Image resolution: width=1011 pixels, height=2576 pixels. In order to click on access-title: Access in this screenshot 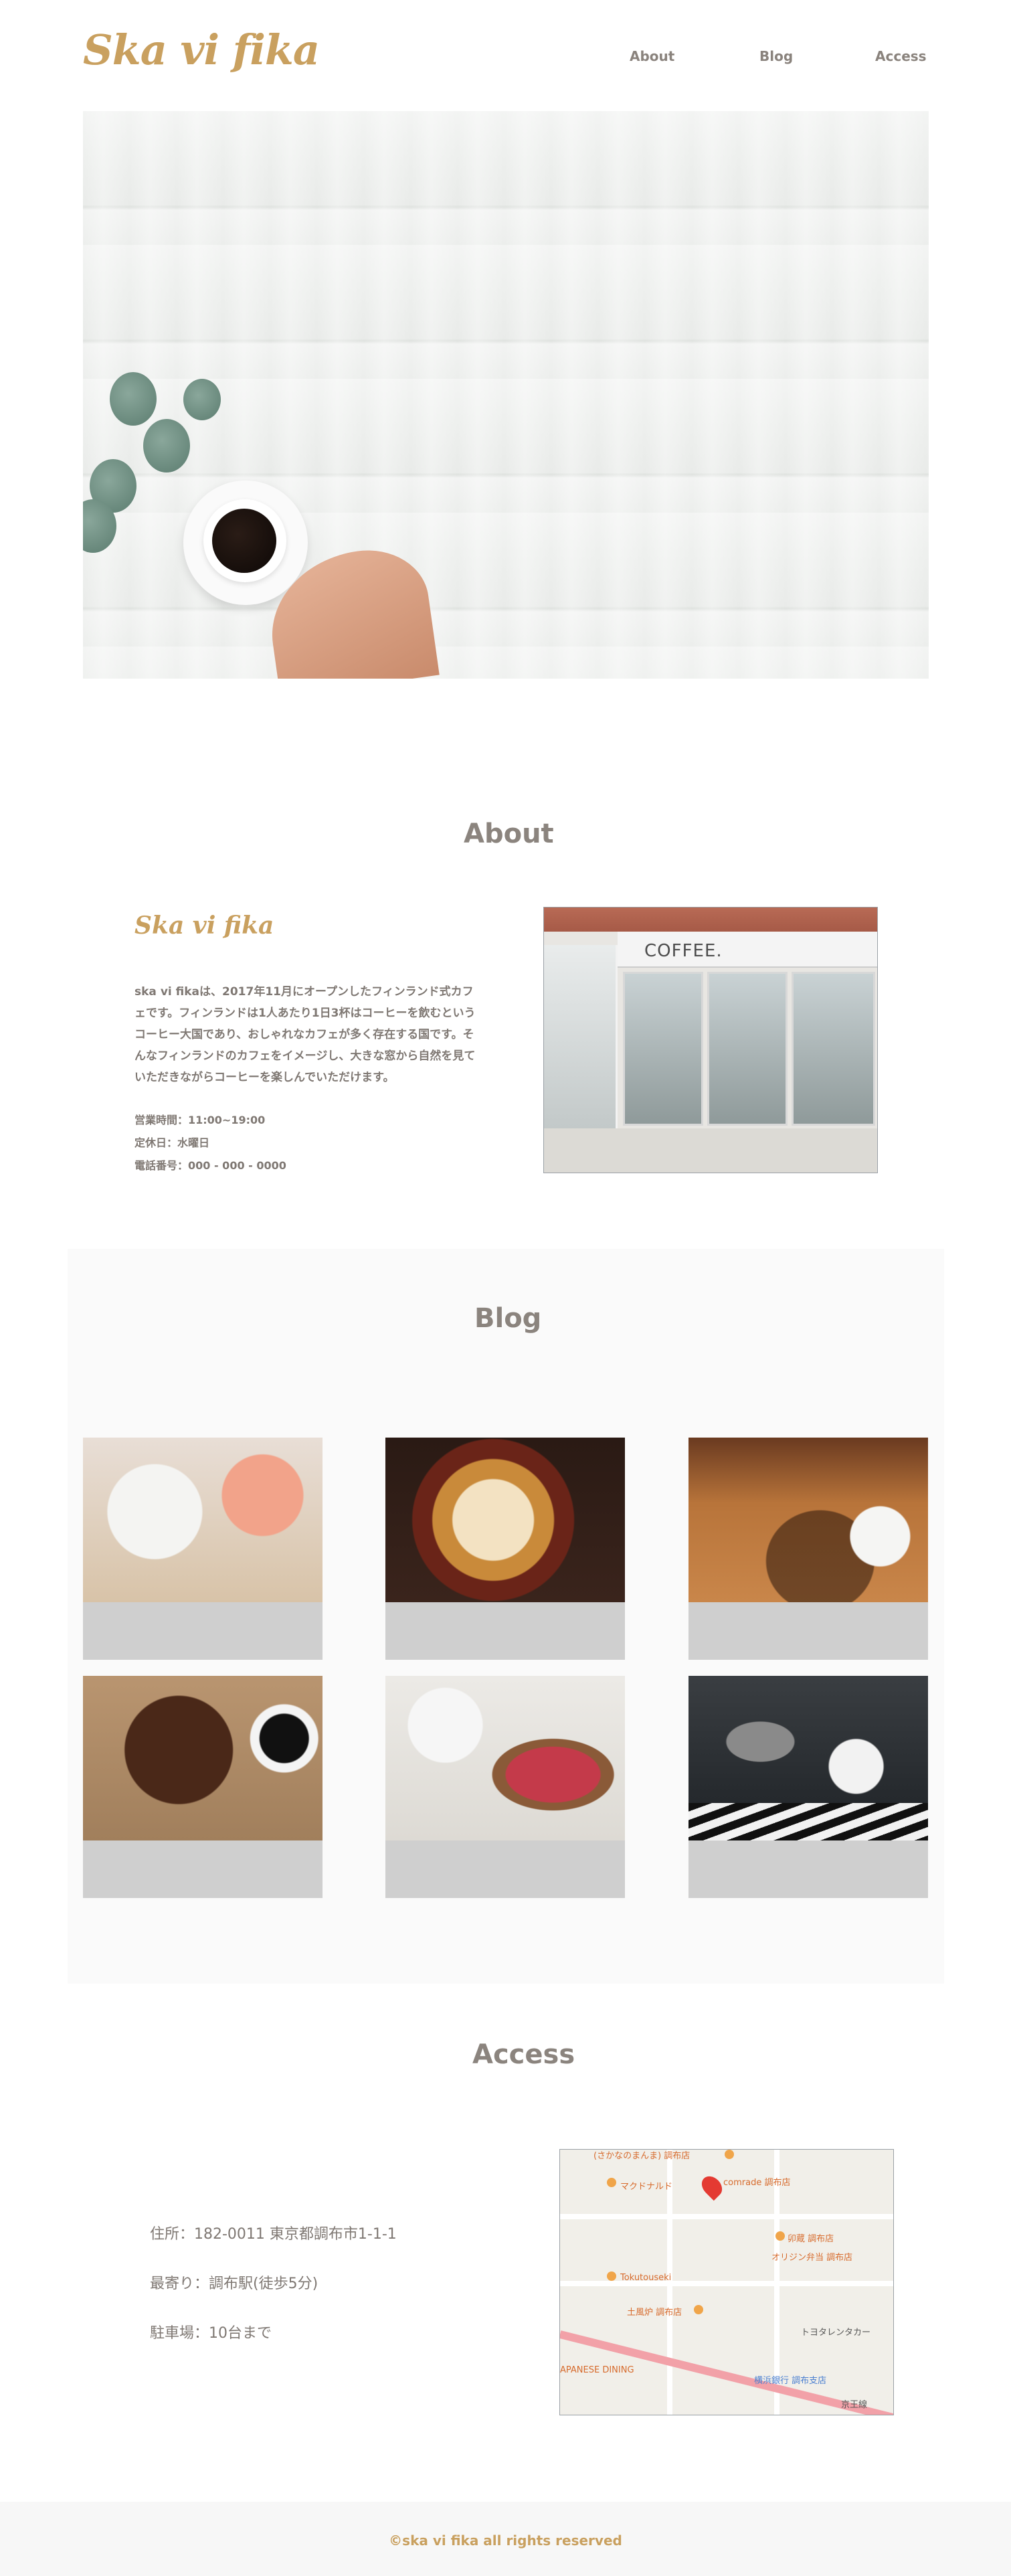, I will do `click(523, 2054)`.